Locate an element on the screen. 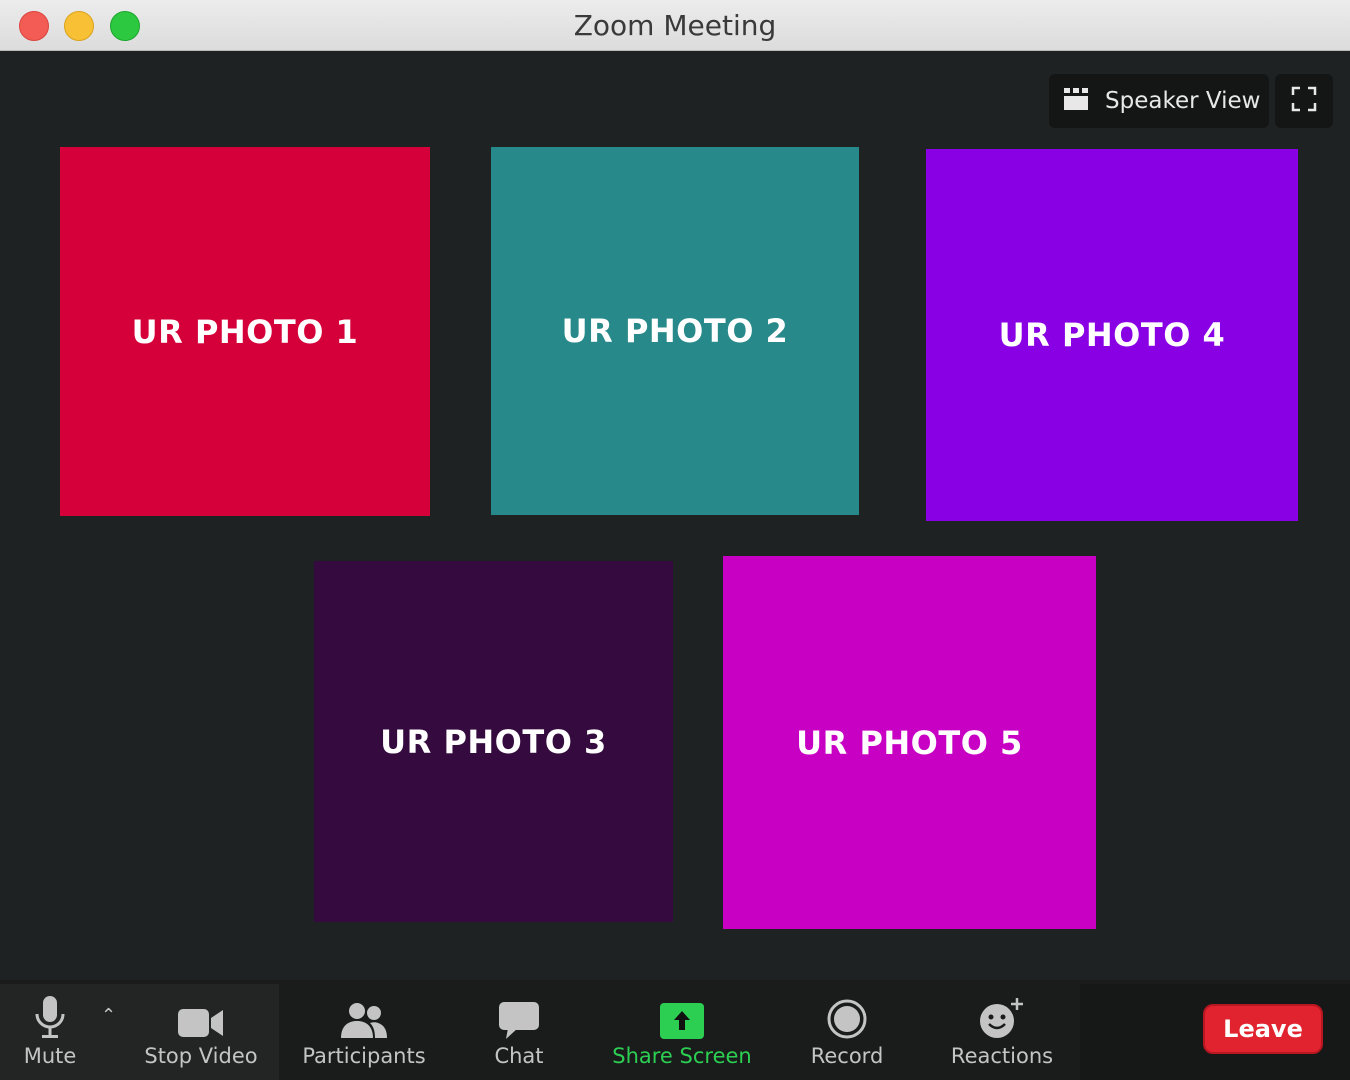 The image size is (1350, 1080). fullscreen-button is located at coordinates (1304, 101).